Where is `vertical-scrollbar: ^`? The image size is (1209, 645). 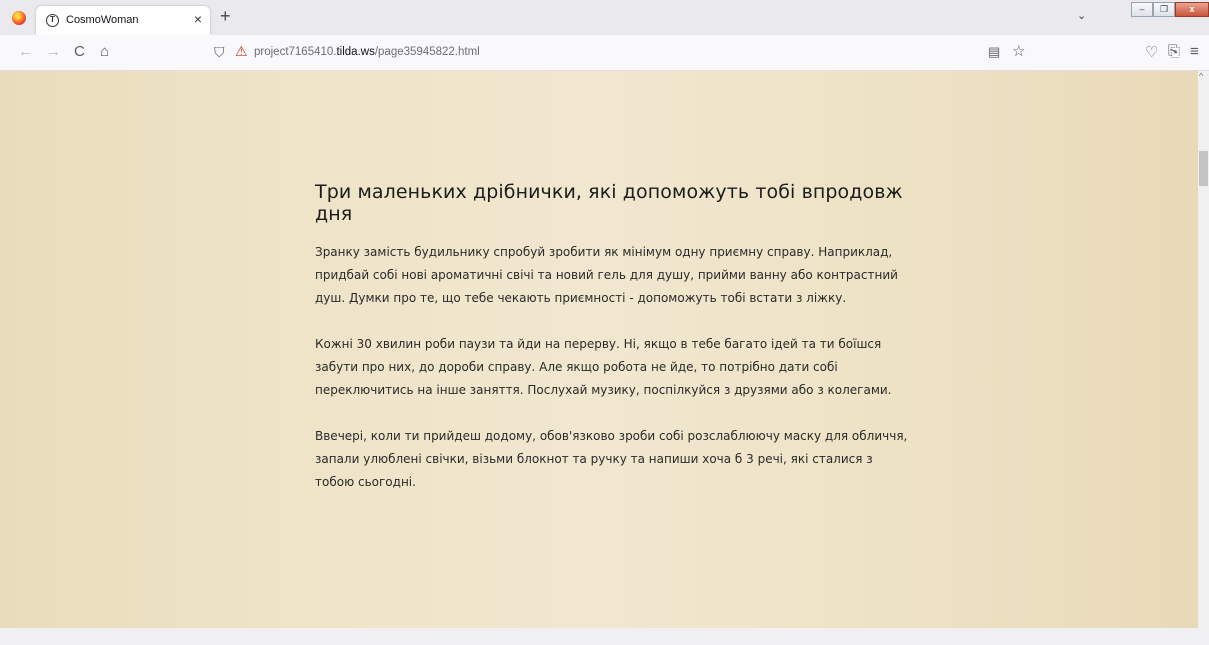
vertical-scrollbar: ^ is located at coordinates (1203, 349).